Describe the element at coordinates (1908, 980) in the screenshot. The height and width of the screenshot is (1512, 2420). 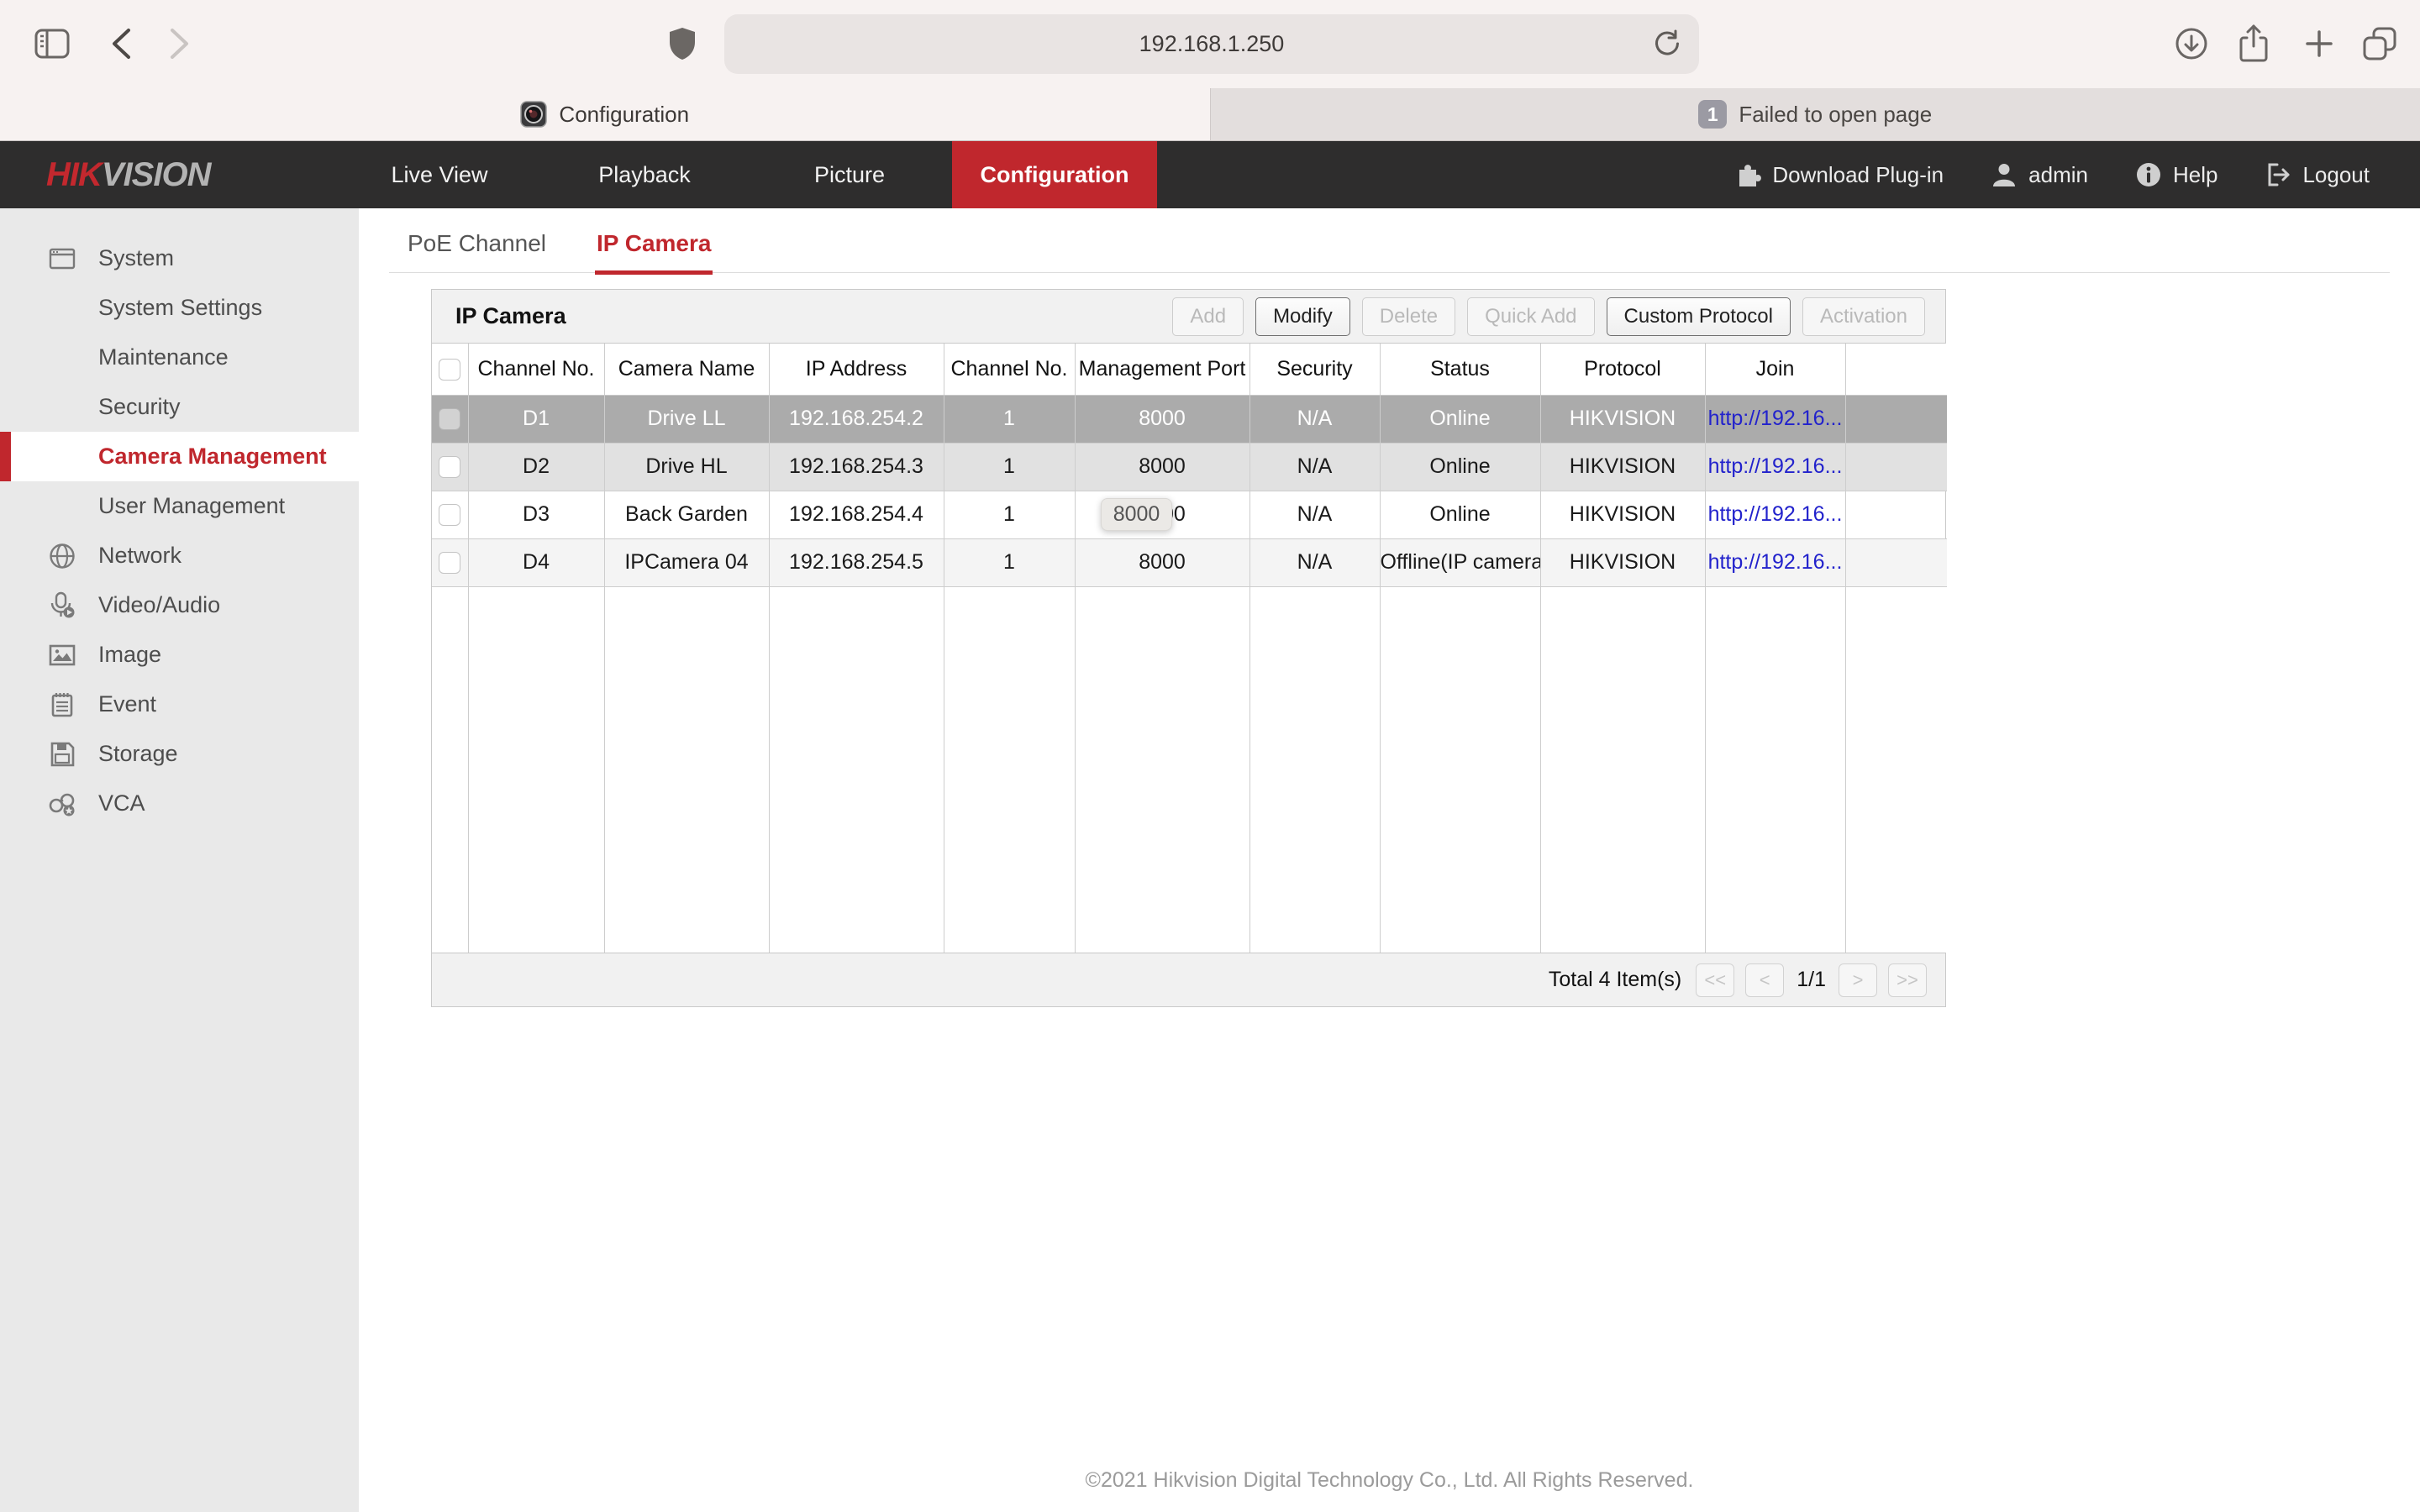
I see `last-page-button: >>` at that location.